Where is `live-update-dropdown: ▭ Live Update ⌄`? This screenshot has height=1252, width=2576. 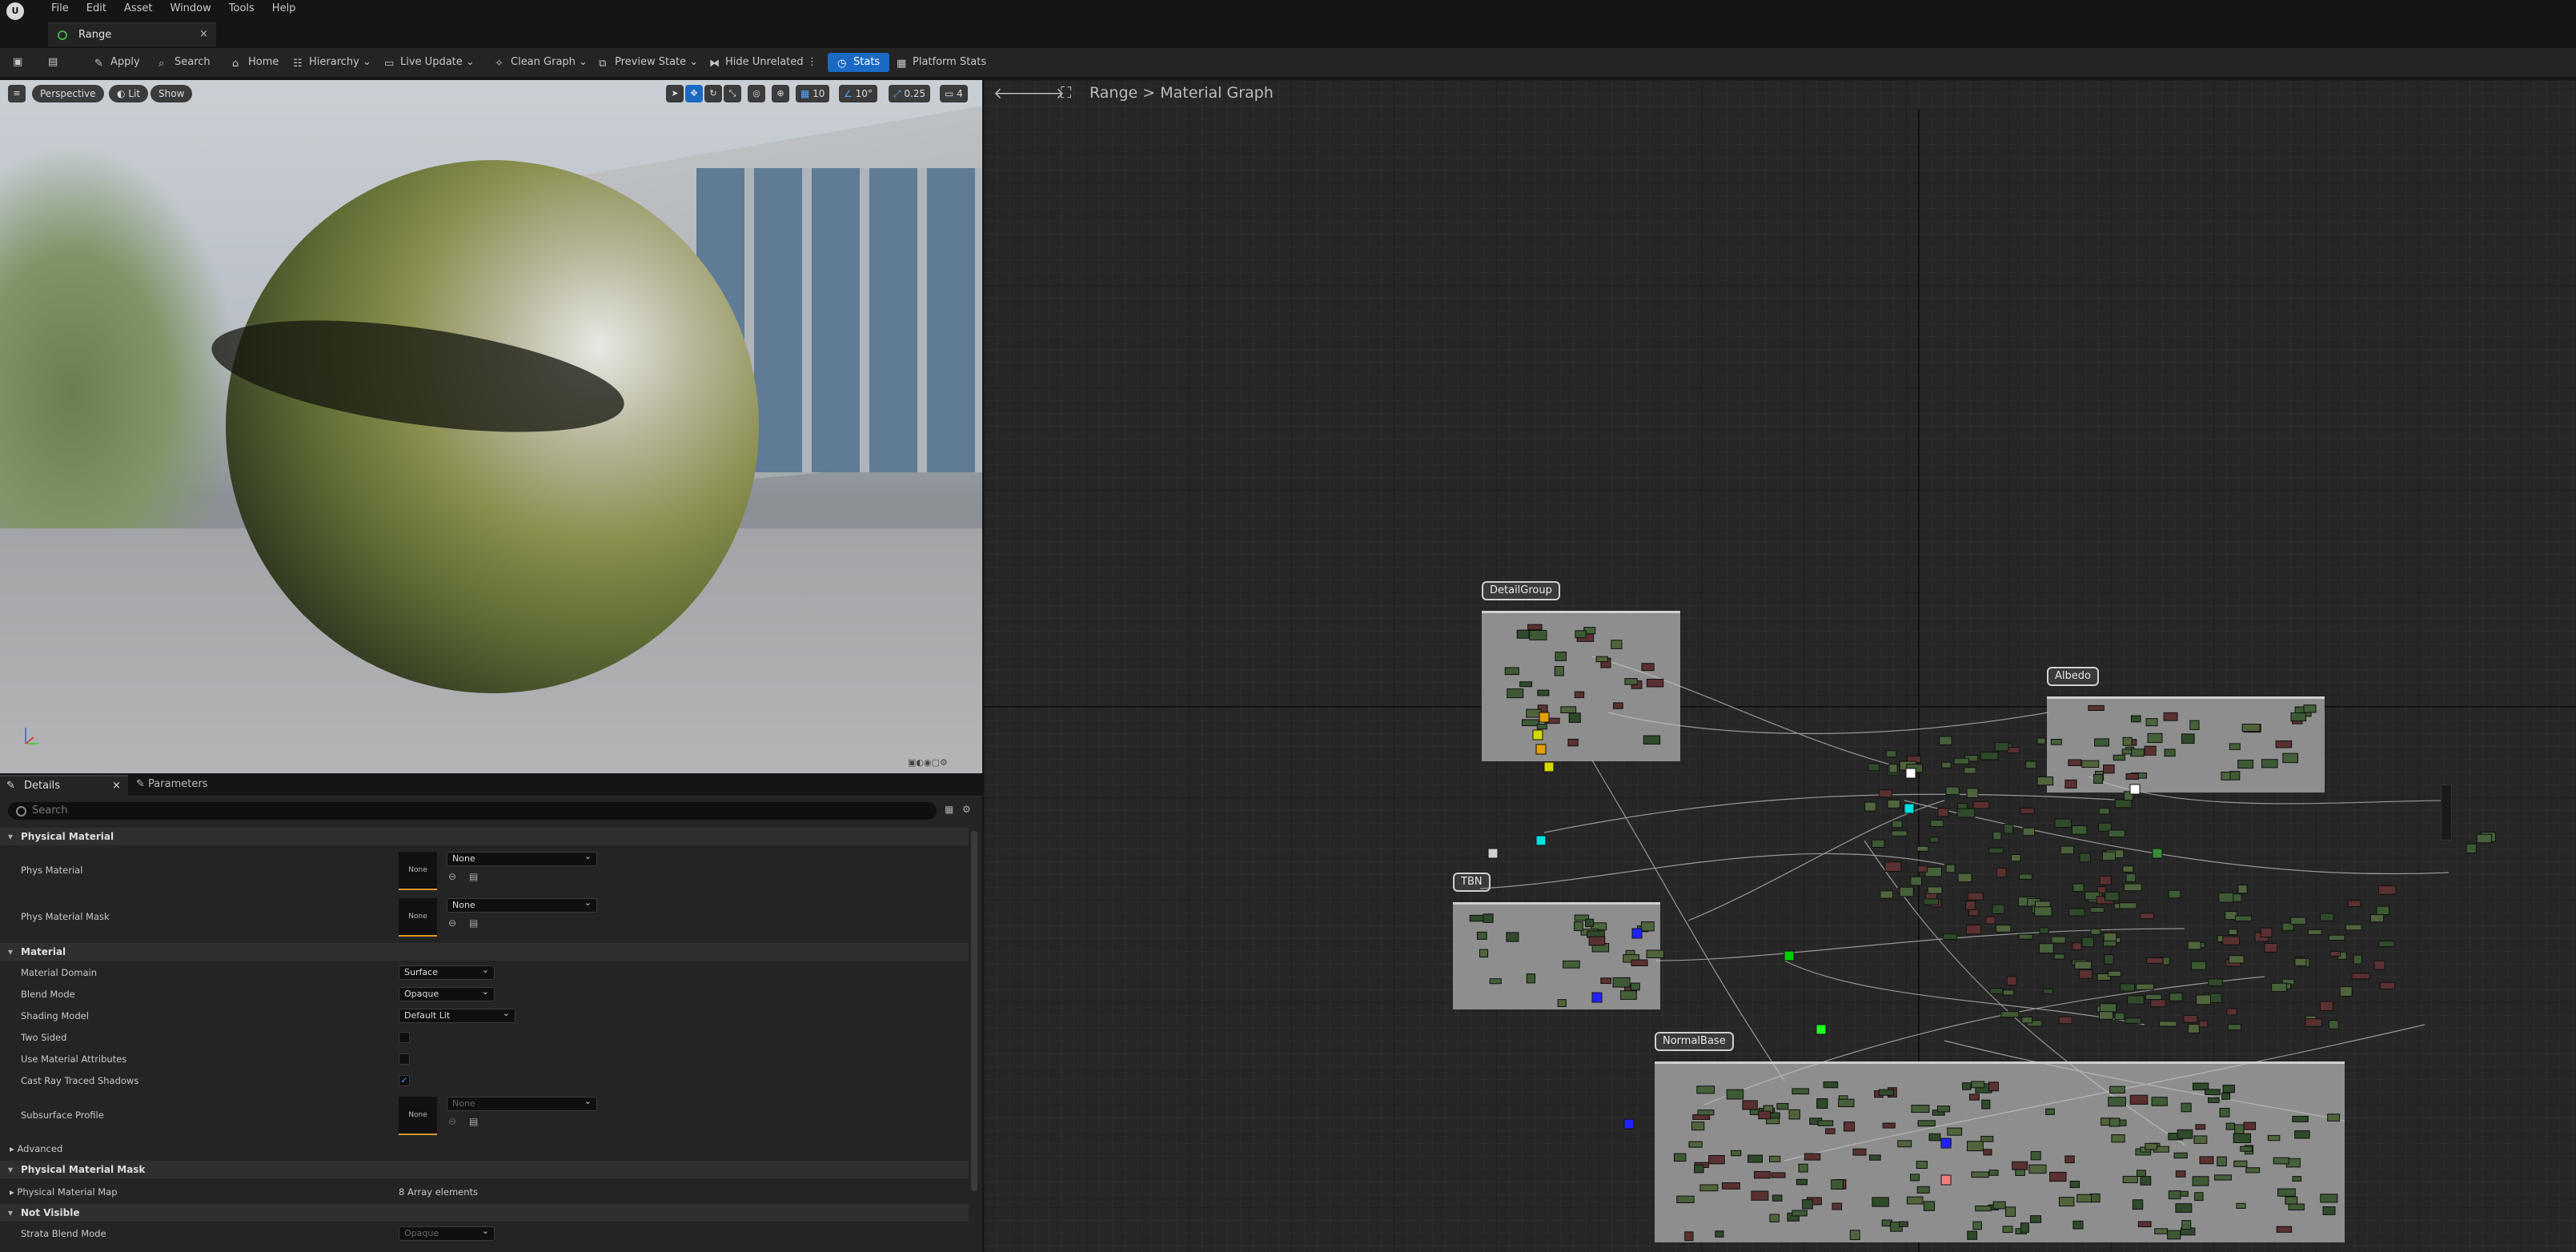
live-update-dropdown: ▭ Live Update ⌄ is located at coordinates (430, 62).